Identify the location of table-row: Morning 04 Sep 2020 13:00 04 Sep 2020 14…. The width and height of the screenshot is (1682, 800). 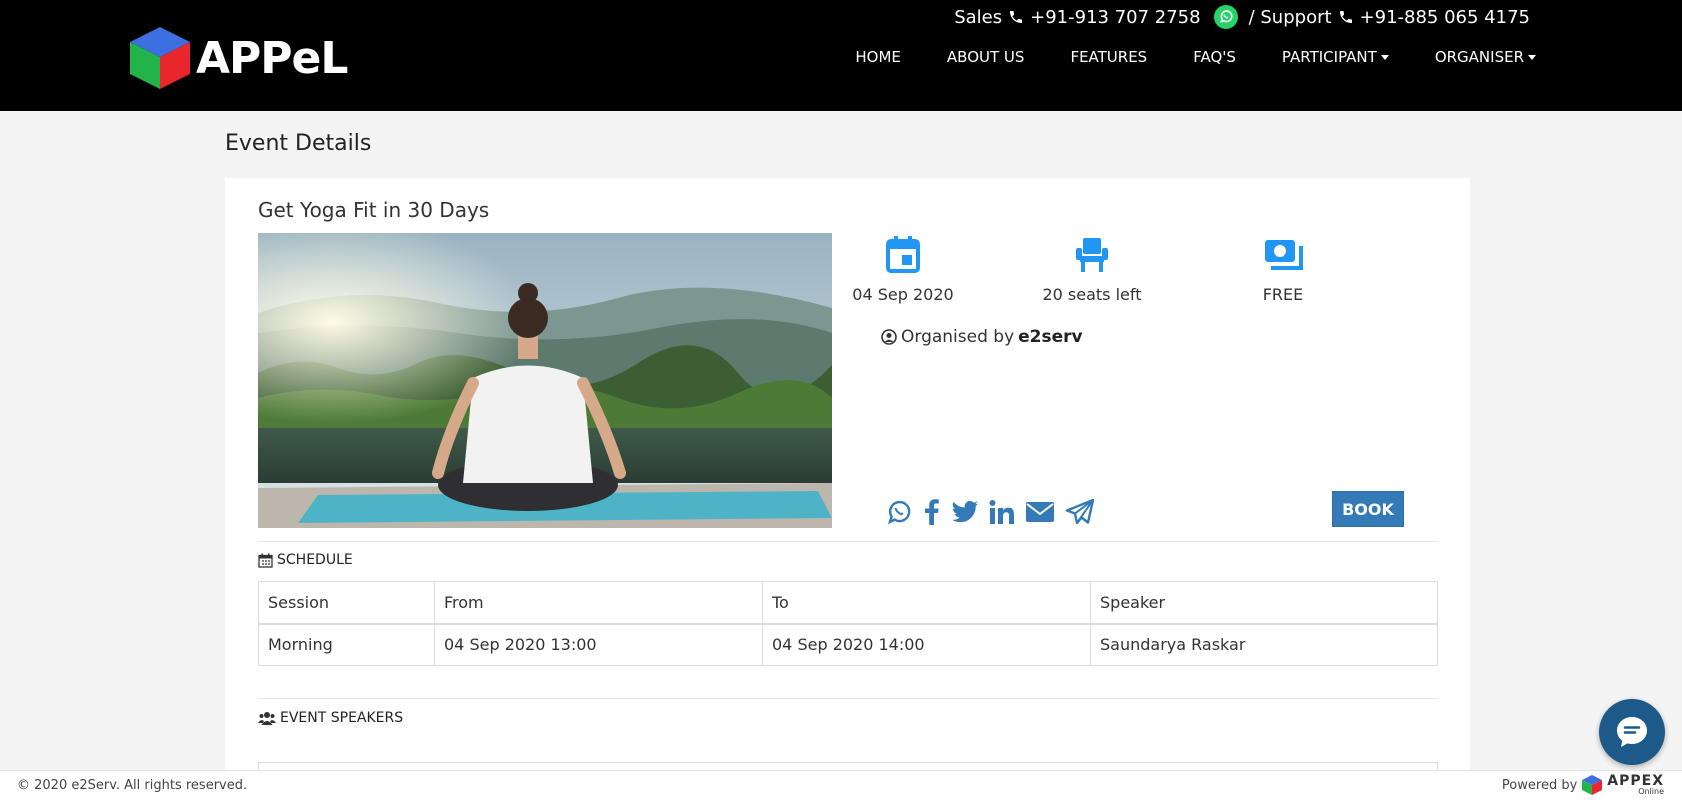
(848, 644).